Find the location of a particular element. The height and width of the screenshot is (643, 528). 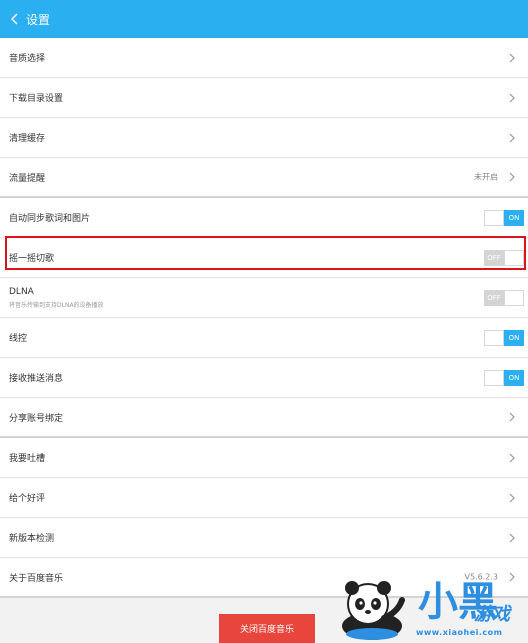

setting-wire-control: 线控 ON is located at coordinates (264, 338).